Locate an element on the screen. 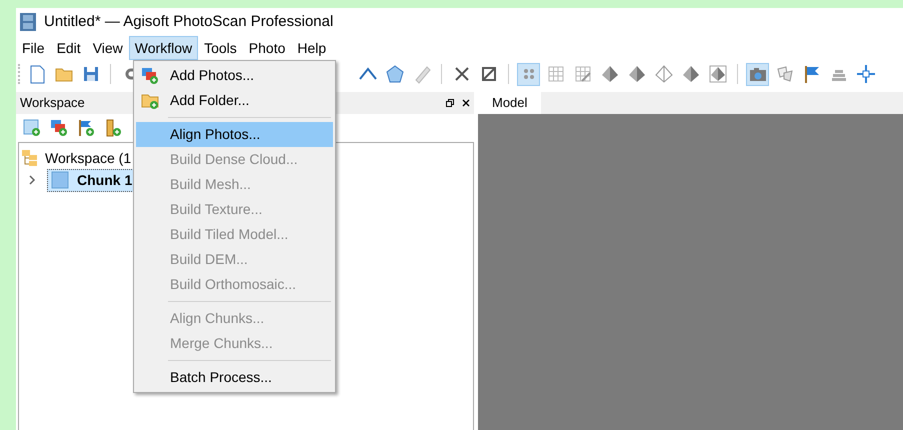  float-icon is located at coordinates (450, 103).